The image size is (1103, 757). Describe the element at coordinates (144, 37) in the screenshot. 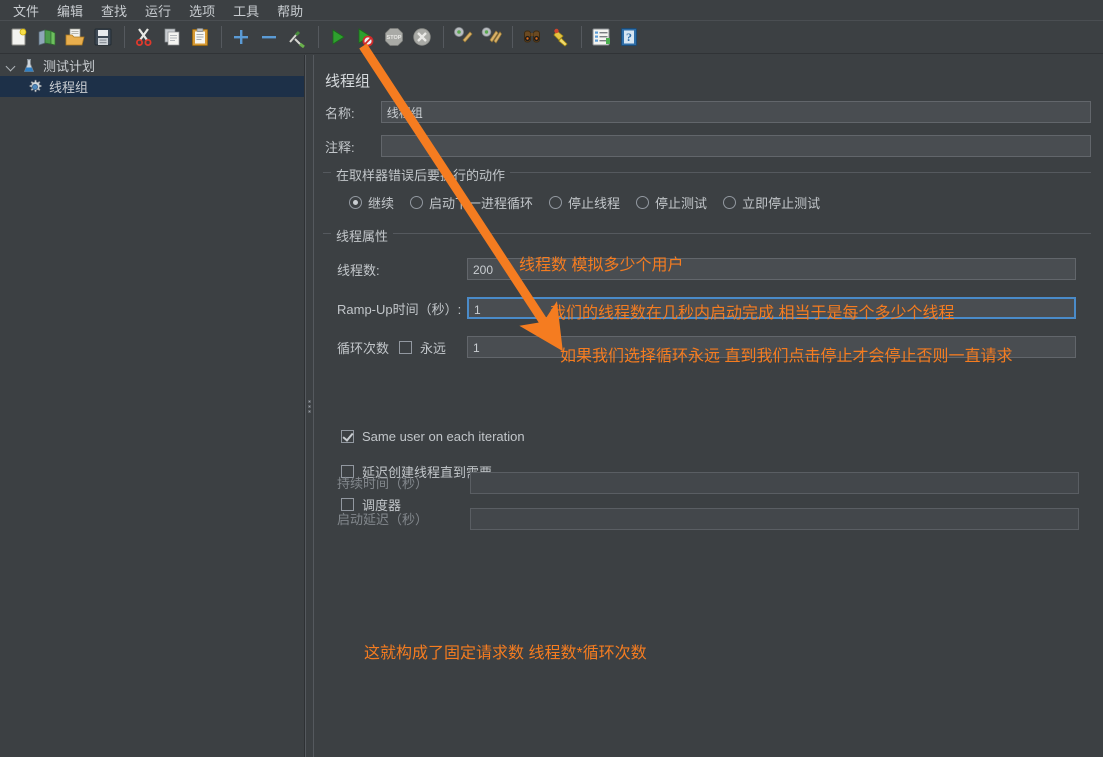

I see `cut-scissors-icon` at that location.